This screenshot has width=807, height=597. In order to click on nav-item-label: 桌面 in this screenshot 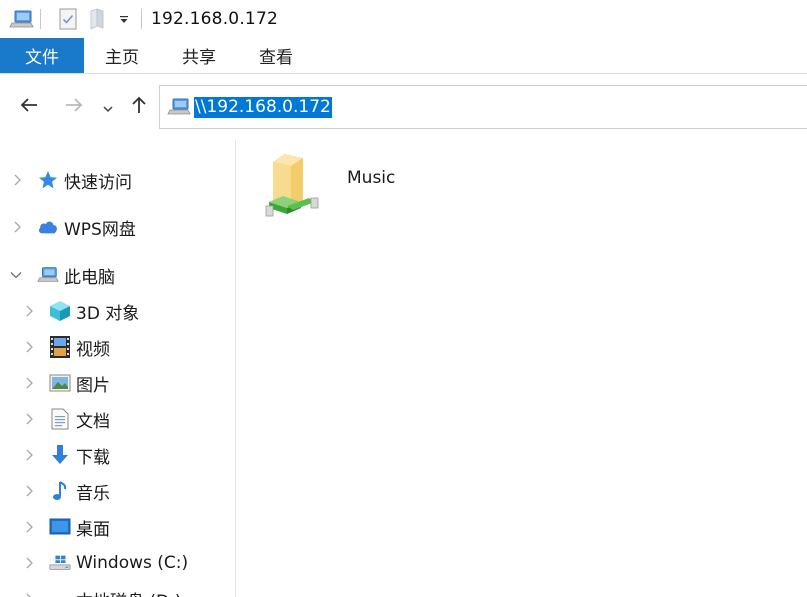, I will do `click(93, 529)`.